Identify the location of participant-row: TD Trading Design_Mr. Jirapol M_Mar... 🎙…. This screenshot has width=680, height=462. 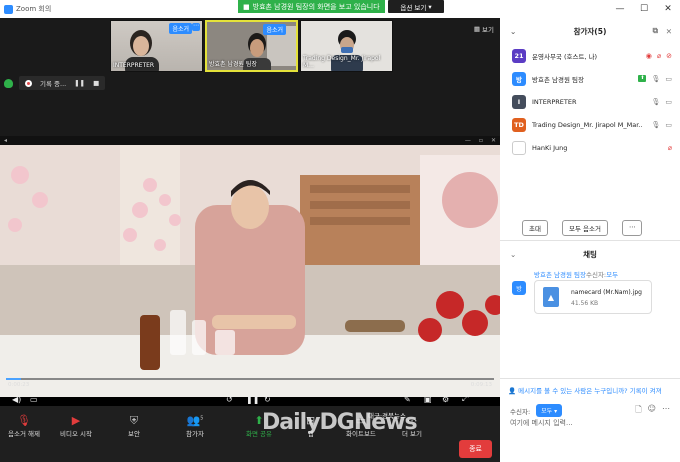
(590, 124).